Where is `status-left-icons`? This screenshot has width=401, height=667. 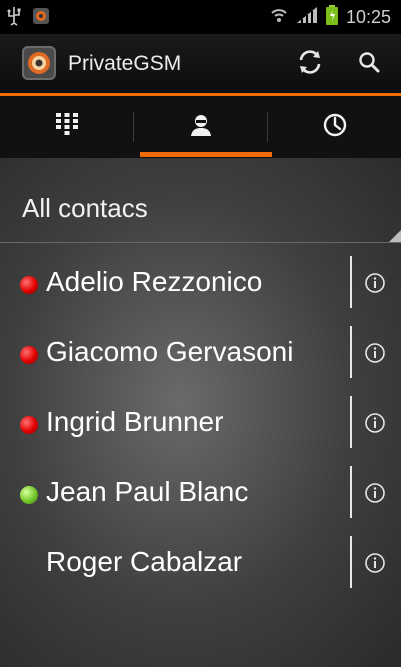
status-left-icons is located at coordinates (28, 18).